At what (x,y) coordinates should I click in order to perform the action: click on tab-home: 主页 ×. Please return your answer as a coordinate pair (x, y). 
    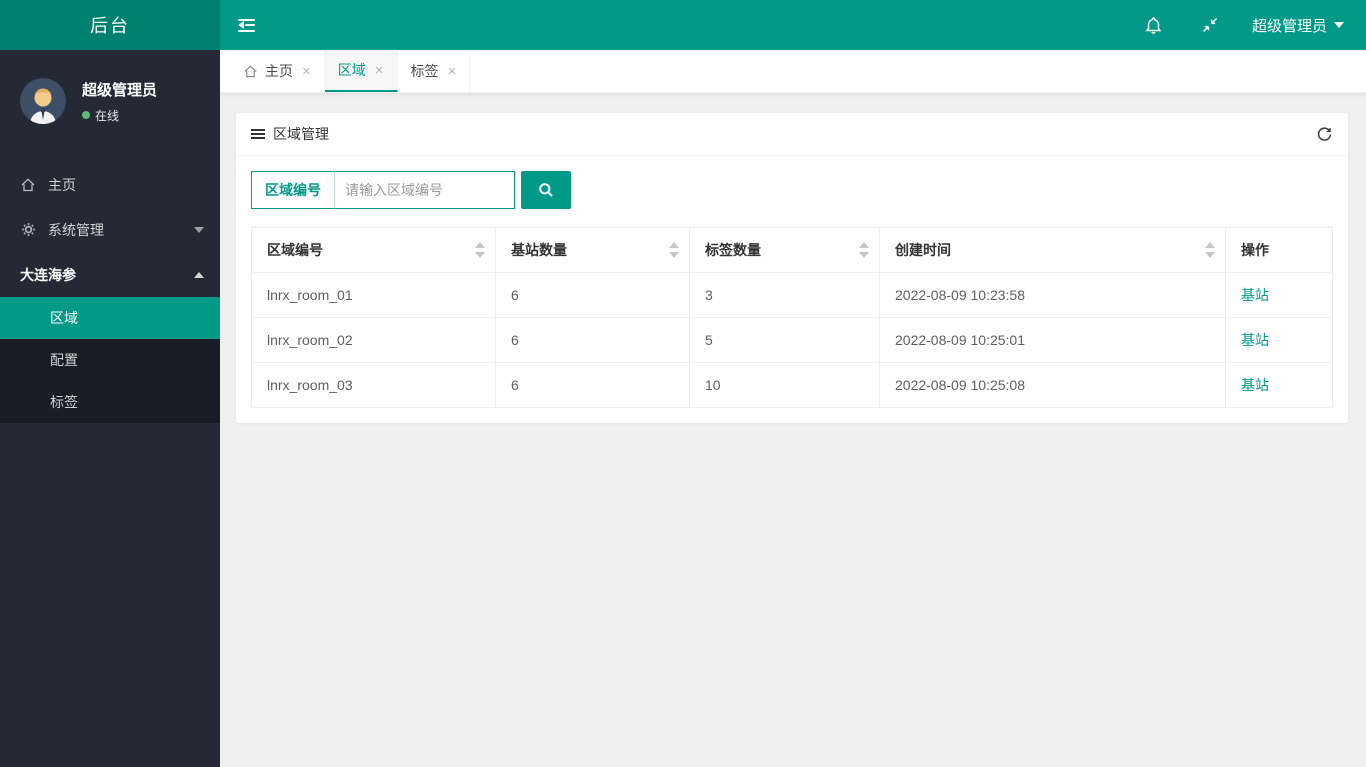
    Looking at the image, I should click on (277, 71).